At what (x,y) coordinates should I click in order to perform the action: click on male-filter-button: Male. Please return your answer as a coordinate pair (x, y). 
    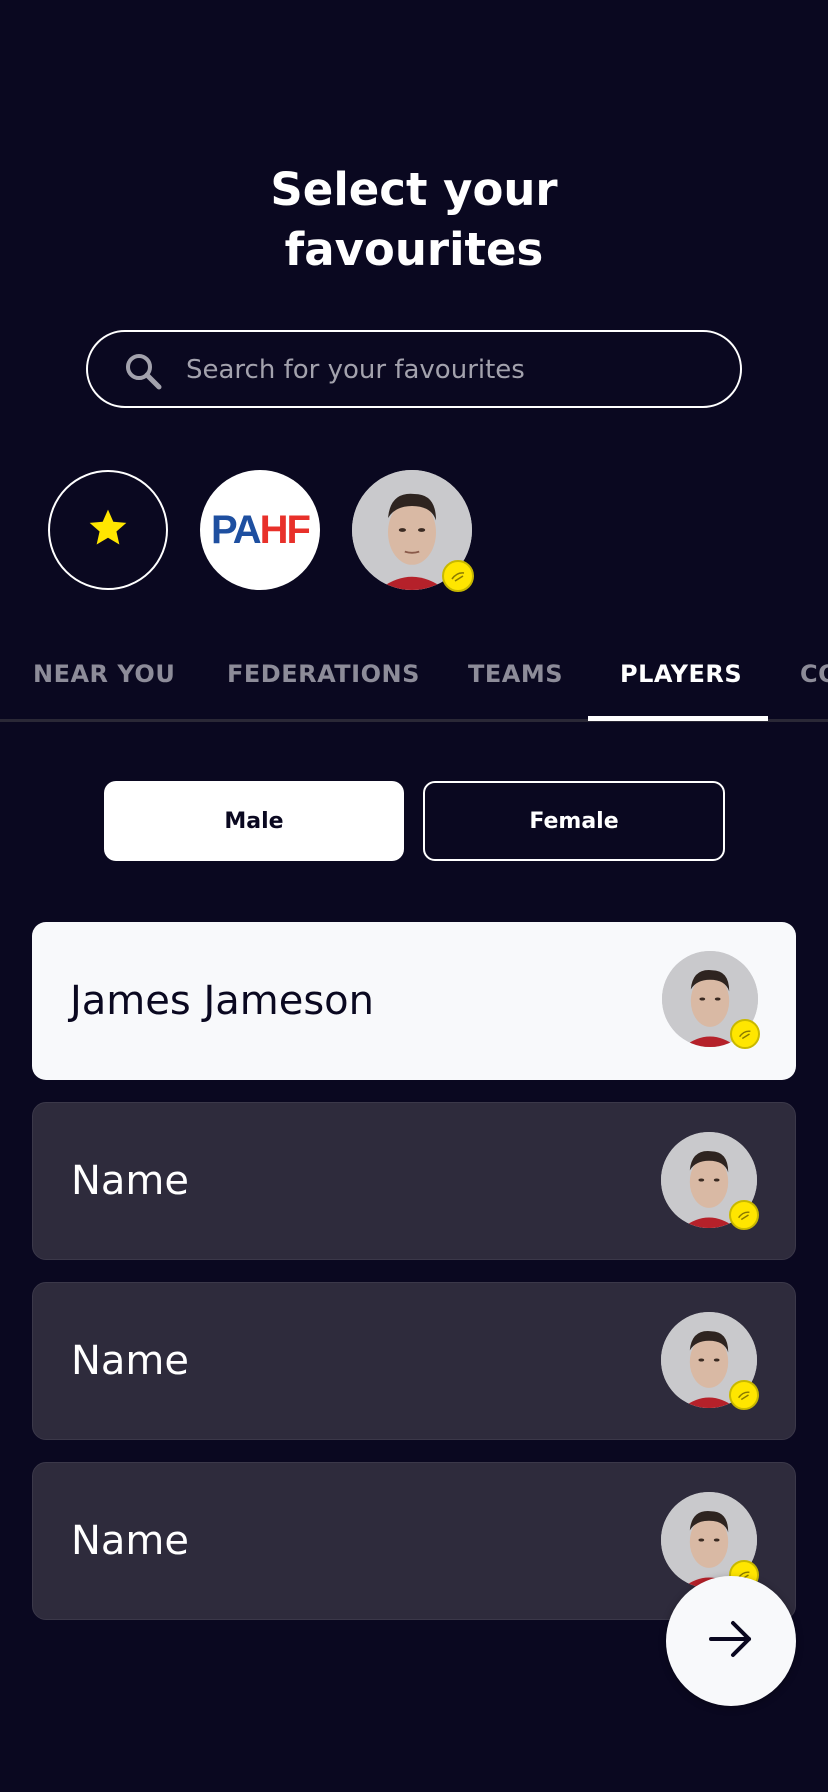
    Looking at the image, I should click on (254, 821).